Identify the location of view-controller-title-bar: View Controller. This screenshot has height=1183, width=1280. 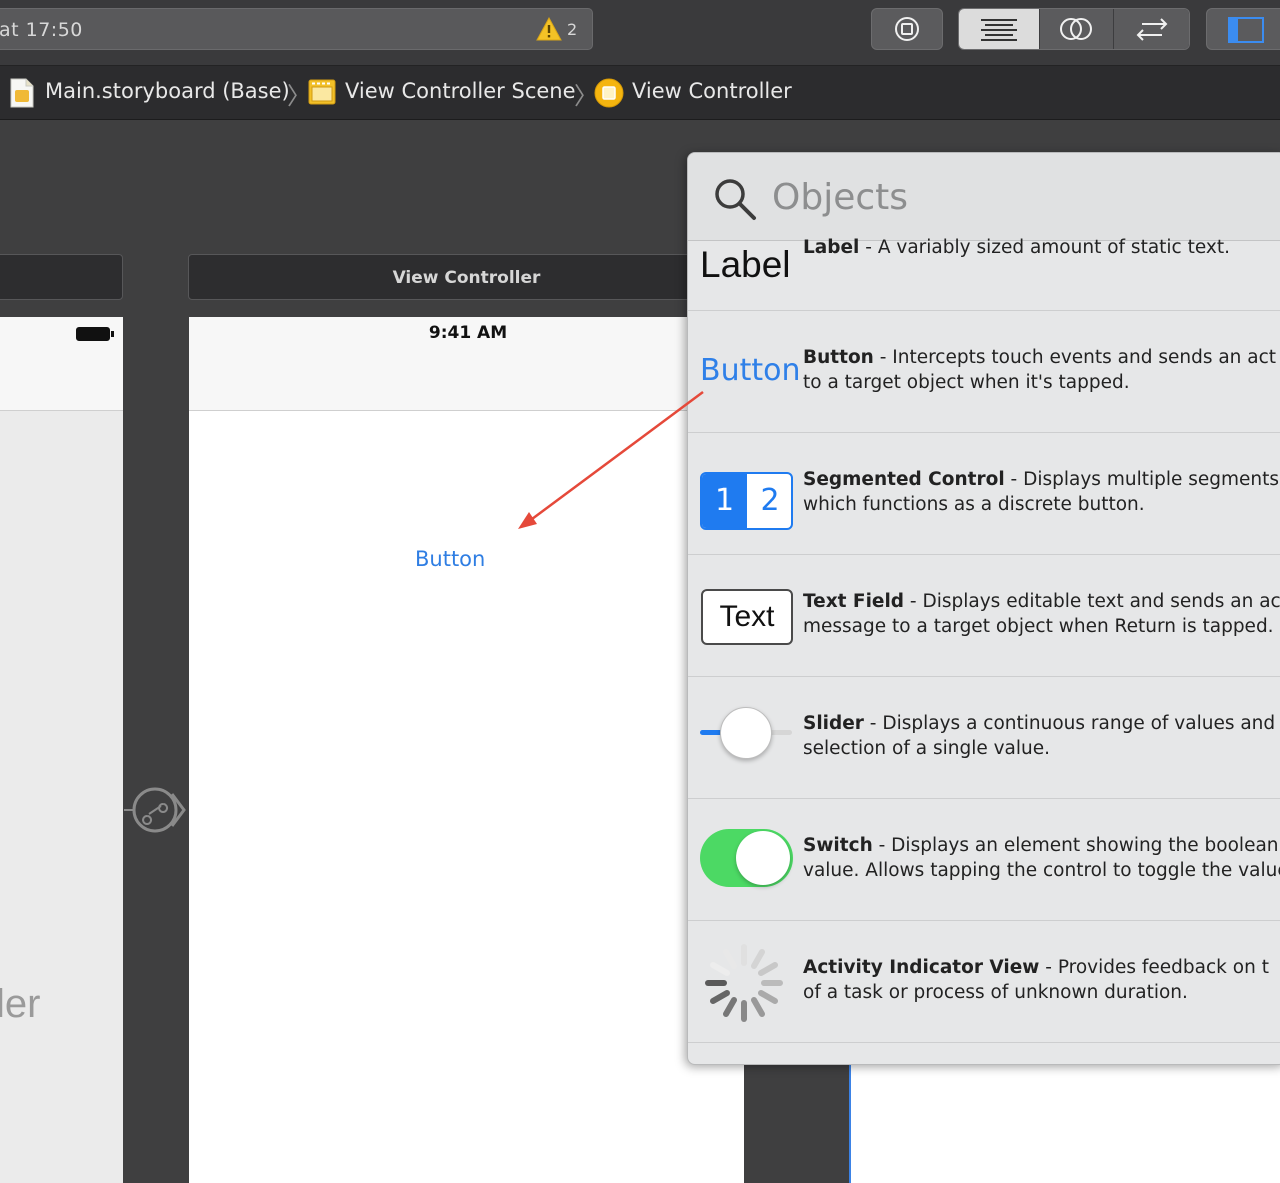
(443, 277).